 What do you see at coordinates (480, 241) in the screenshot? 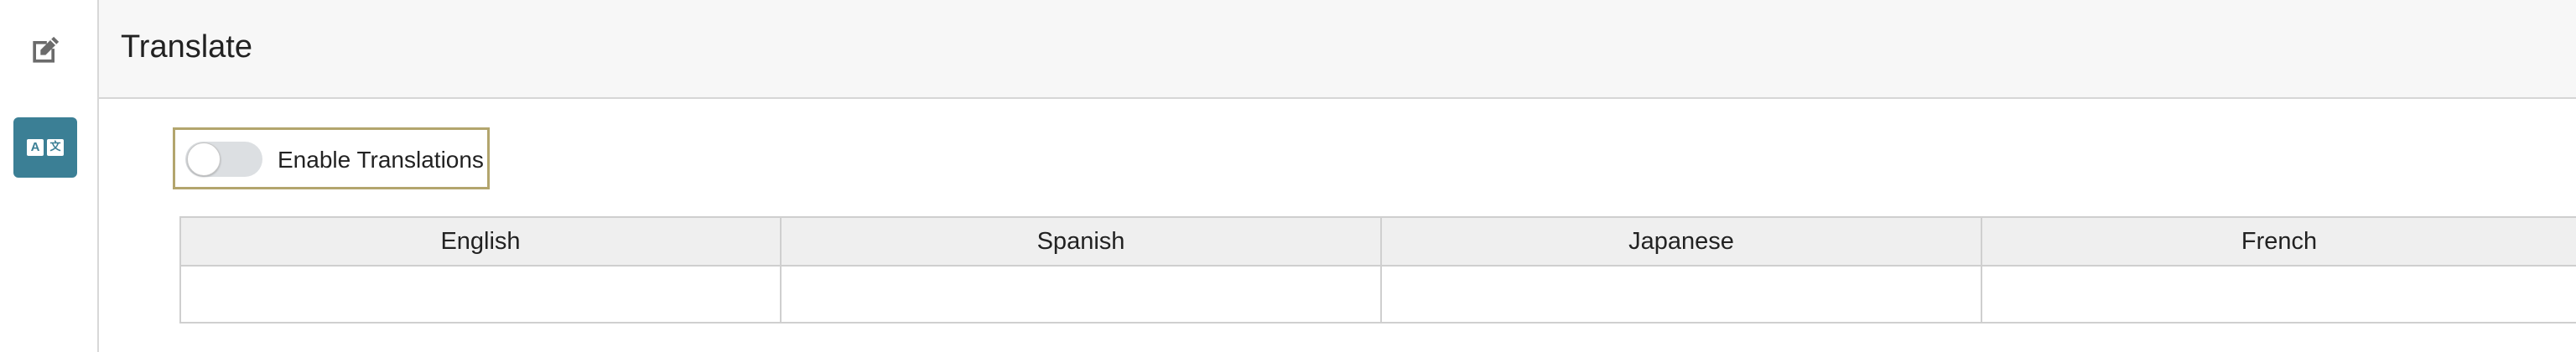
I see `column-header-english: English` at bounding box center [480, 241].